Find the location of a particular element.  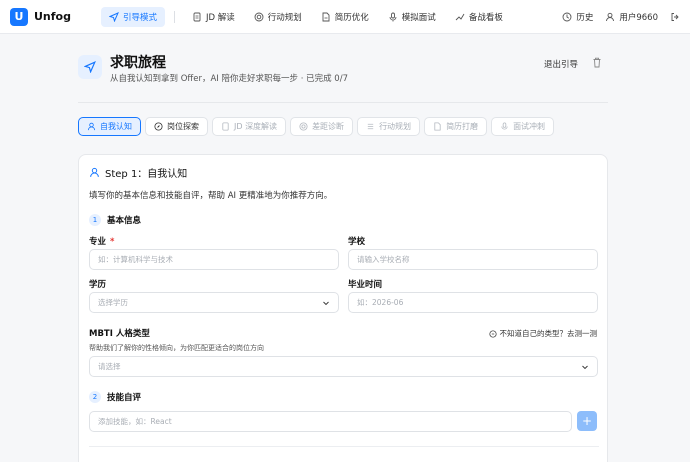

card-description: 填写你的基本信息和技能自评，帮助 AI 更精准地为你推荐方向。 is located at coordinates (211, 196).